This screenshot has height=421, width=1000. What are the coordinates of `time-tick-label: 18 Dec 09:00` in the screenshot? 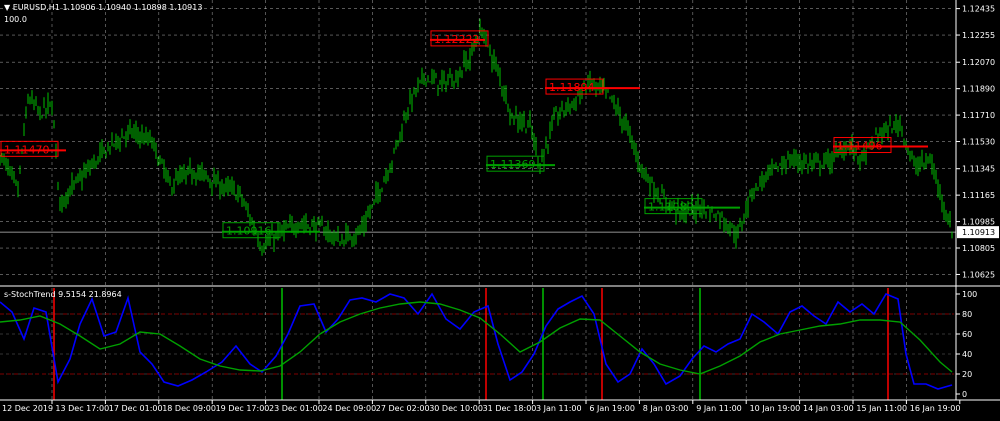 It's located at (189, 408).